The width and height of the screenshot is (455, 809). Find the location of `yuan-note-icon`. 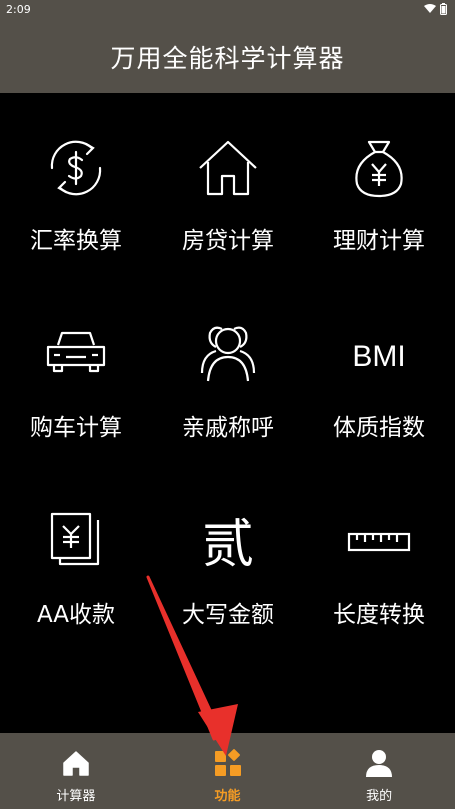

yuan-note-icon is located at coordinates (75, 539).